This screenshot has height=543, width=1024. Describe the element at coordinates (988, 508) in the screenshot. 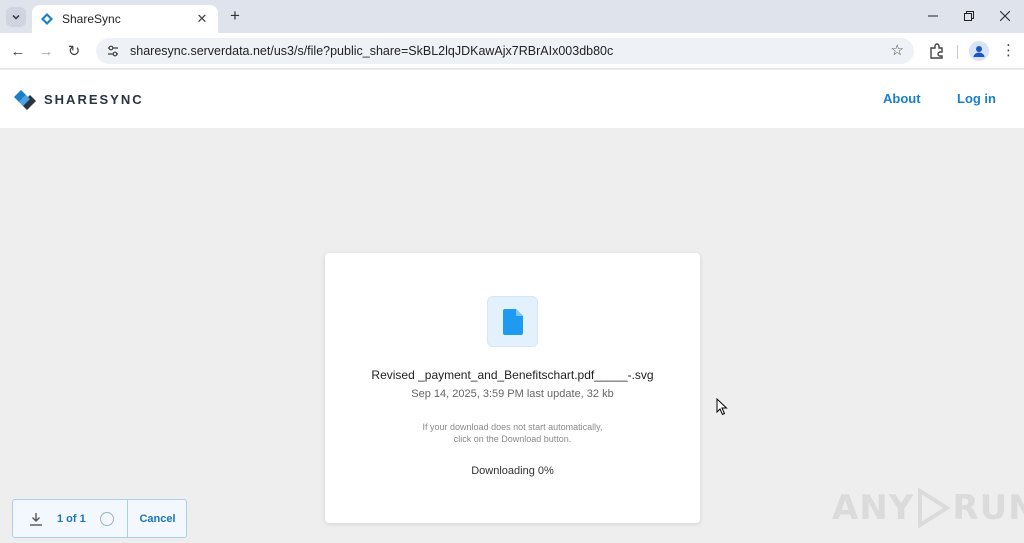

I see `watermark-right-text: RUN` at that location.